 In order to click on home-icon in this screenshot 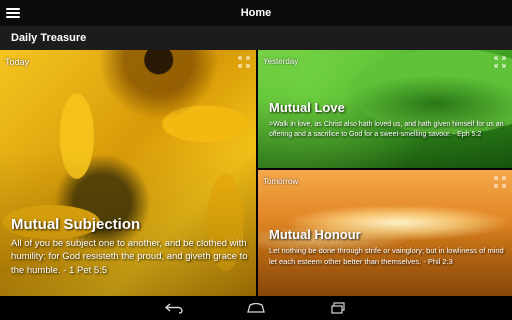, I will do `click(256, 308)`.